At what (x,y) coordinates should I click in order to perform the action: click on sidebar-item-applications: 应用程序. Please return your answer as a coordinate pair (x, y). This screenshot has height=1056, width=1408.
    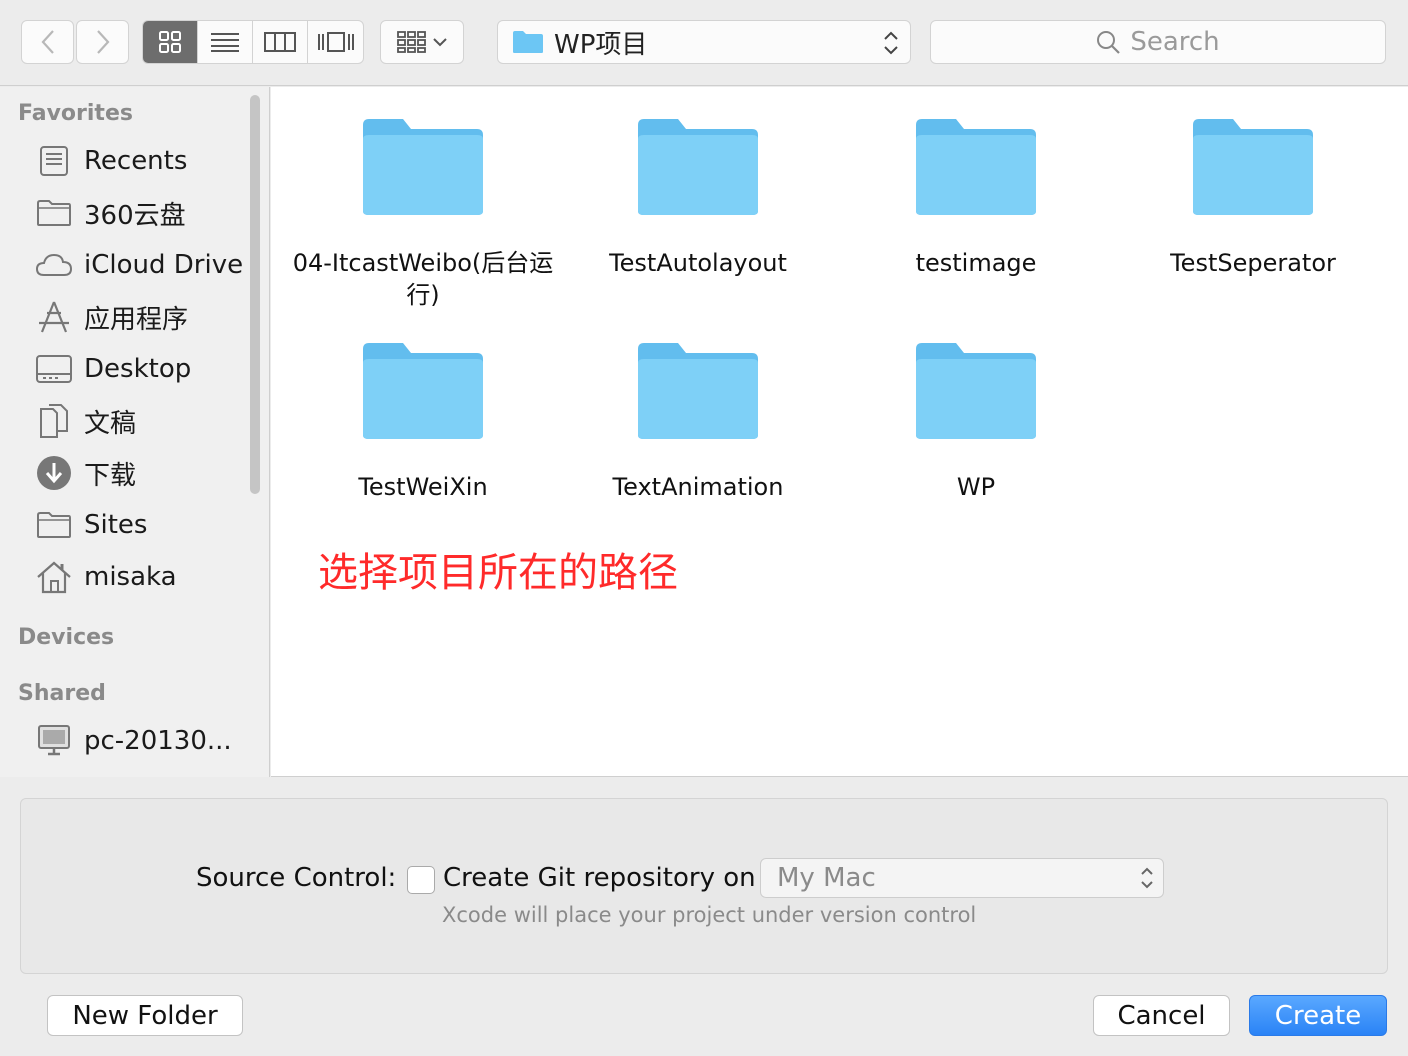
    Looking at the image, I should click on (111, 317).